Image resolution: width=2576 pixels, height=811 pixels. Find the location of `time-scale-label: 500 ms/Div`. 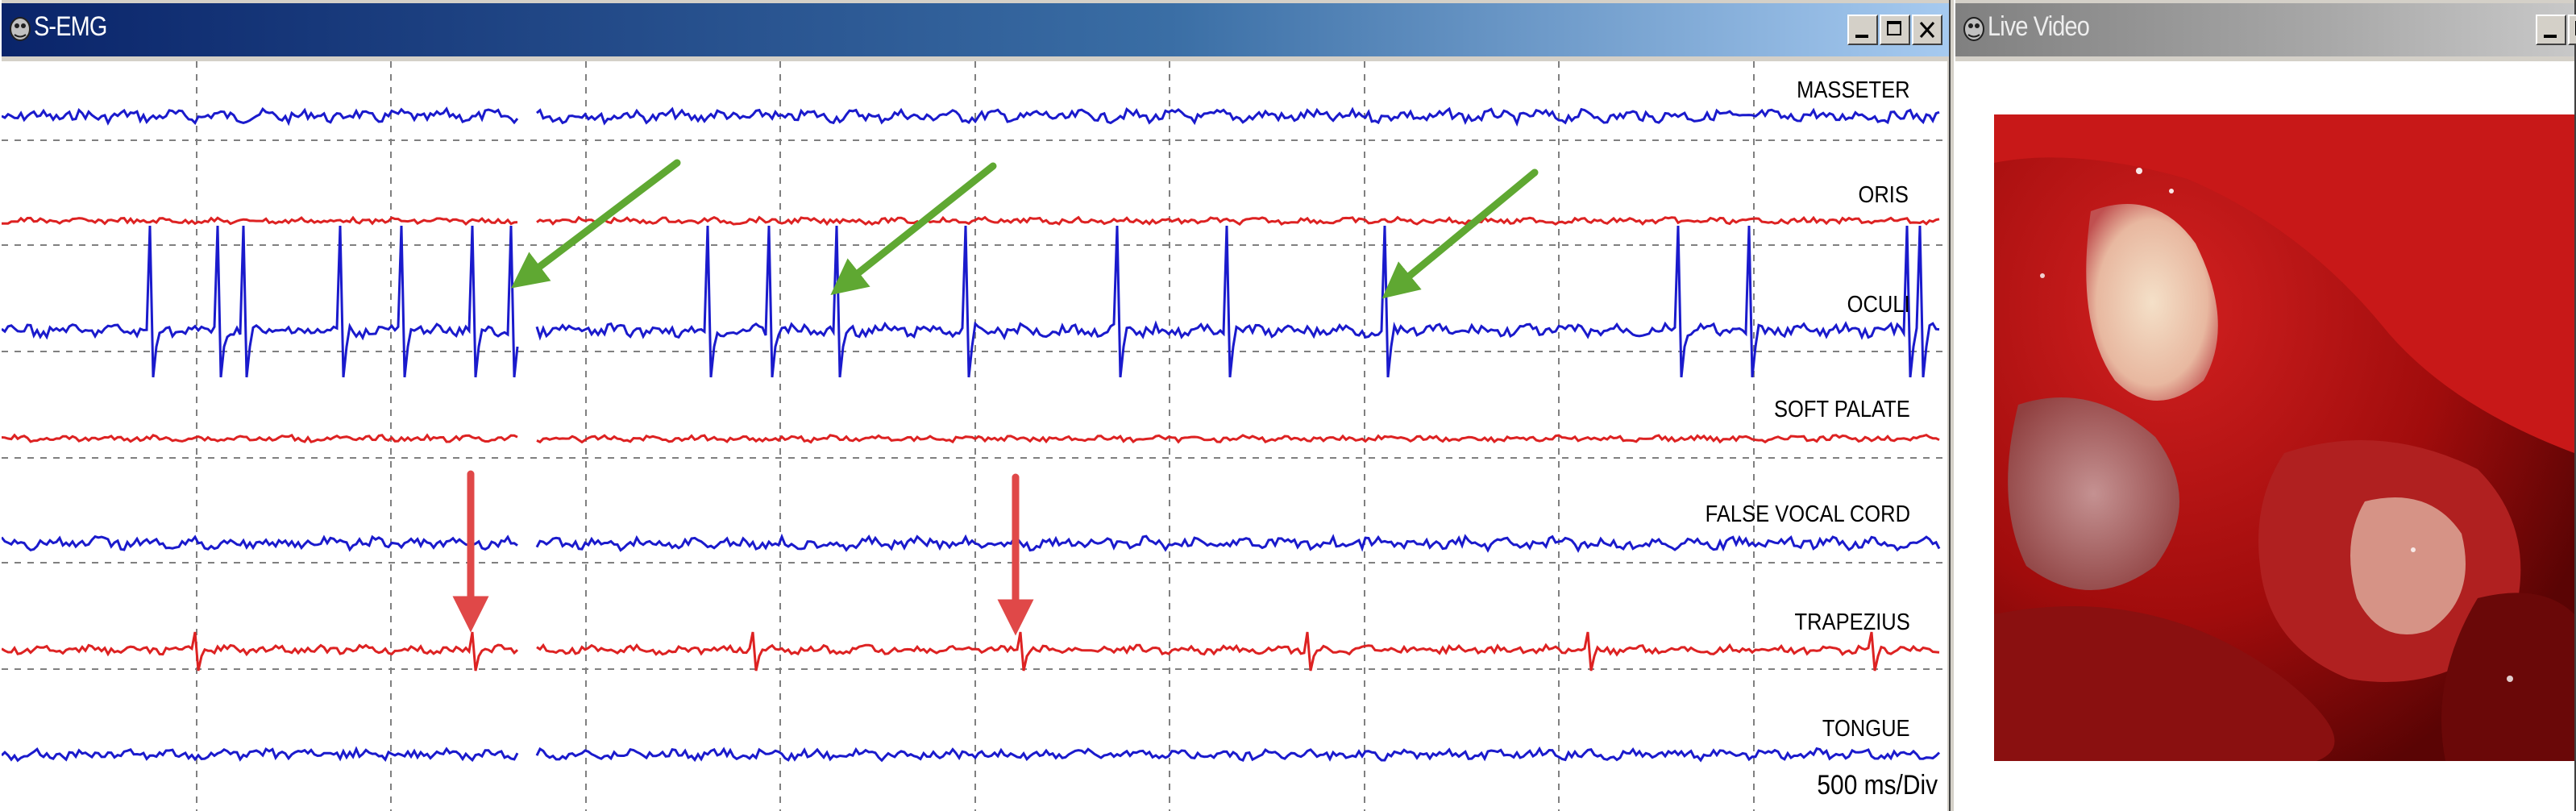

time-scale-label: 500 ms/Div is located at coordinates (1877, 786).